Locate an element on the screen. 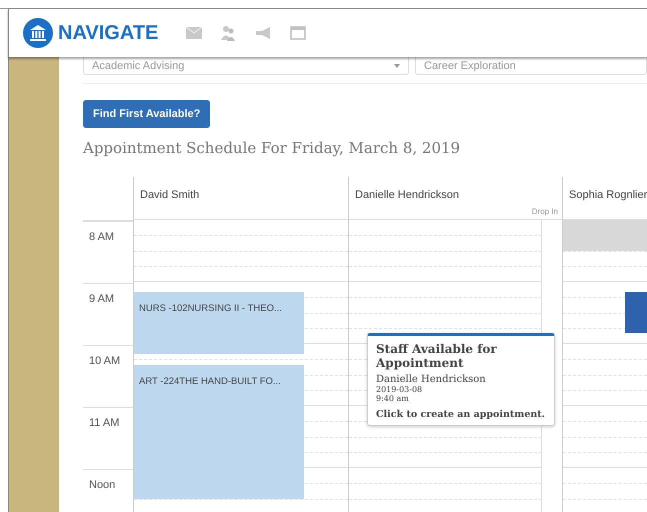 This screenshot has height=512, width=647. staff-column-header: Sophia Rognlier is located at coordinates (608, 195).